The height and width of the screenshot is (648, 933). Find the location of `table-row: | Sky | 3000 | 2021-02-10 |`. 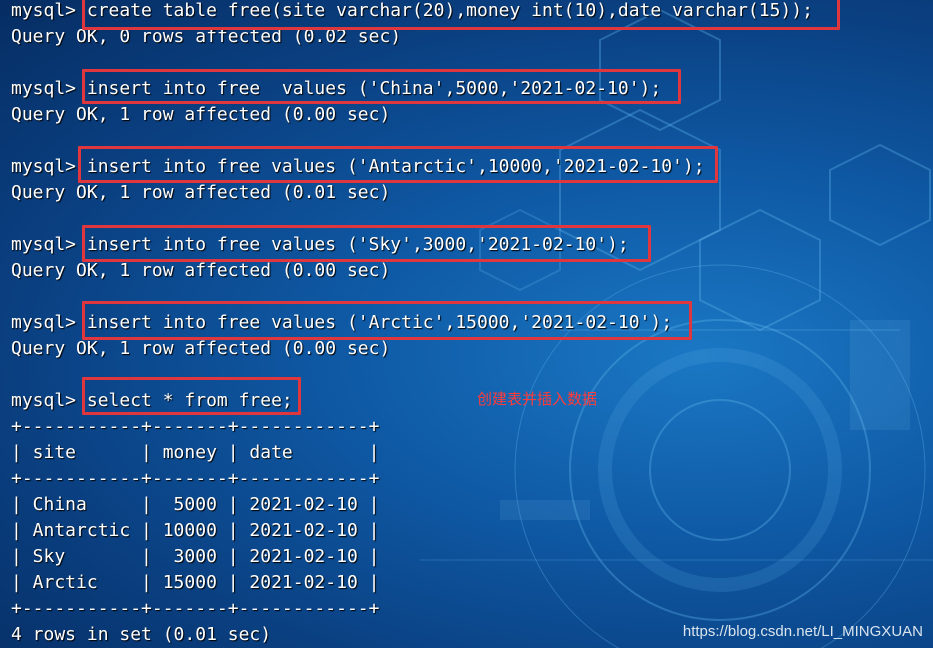

table-row: | Sky | 3000 | 2021-02-10 | is located at coordinates (195, 556).